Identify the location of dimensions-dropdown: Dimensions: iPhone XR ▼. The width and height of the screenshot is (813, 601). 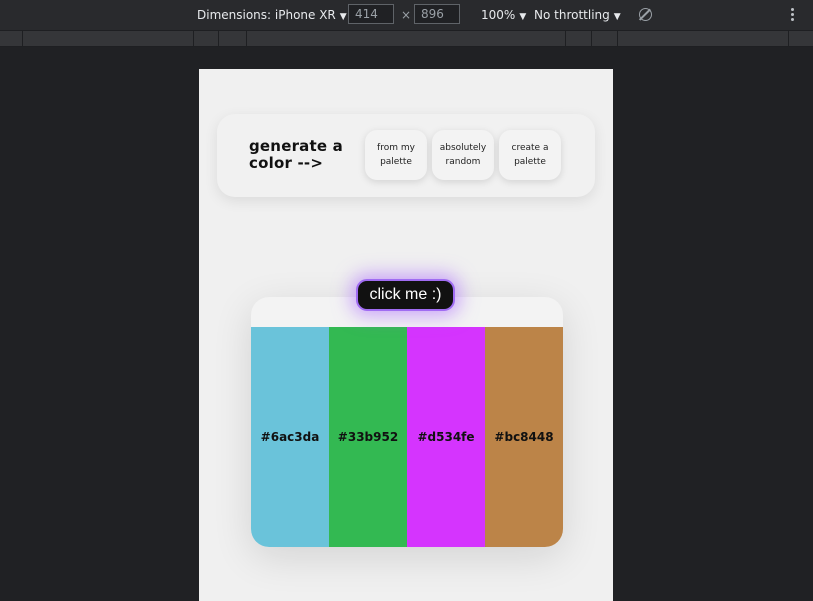
(272, 15).